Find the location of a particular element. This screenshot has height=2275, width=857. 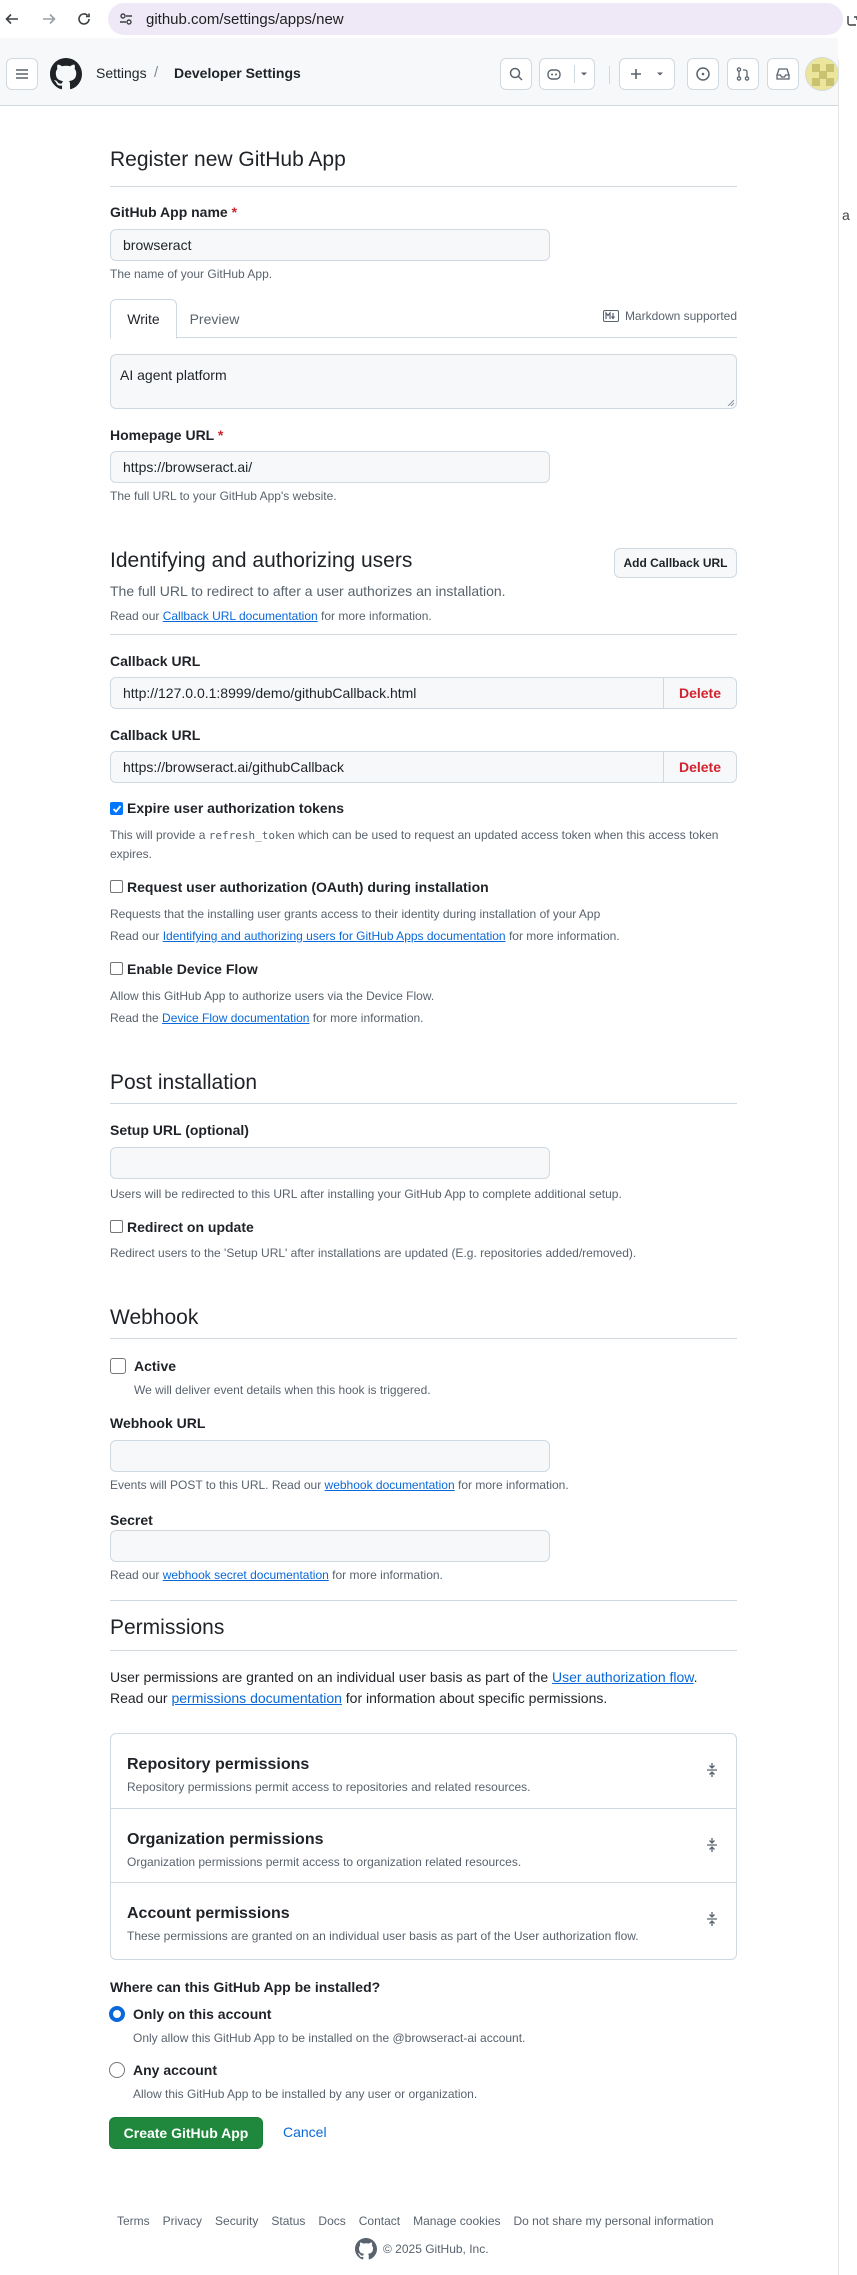

footer-link: Status is located at coordinates (288, 2221).